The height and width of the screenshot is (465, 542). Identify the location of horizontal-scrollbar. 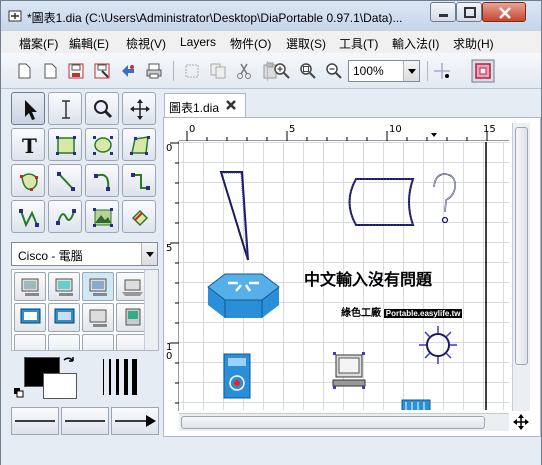
(344, 422).